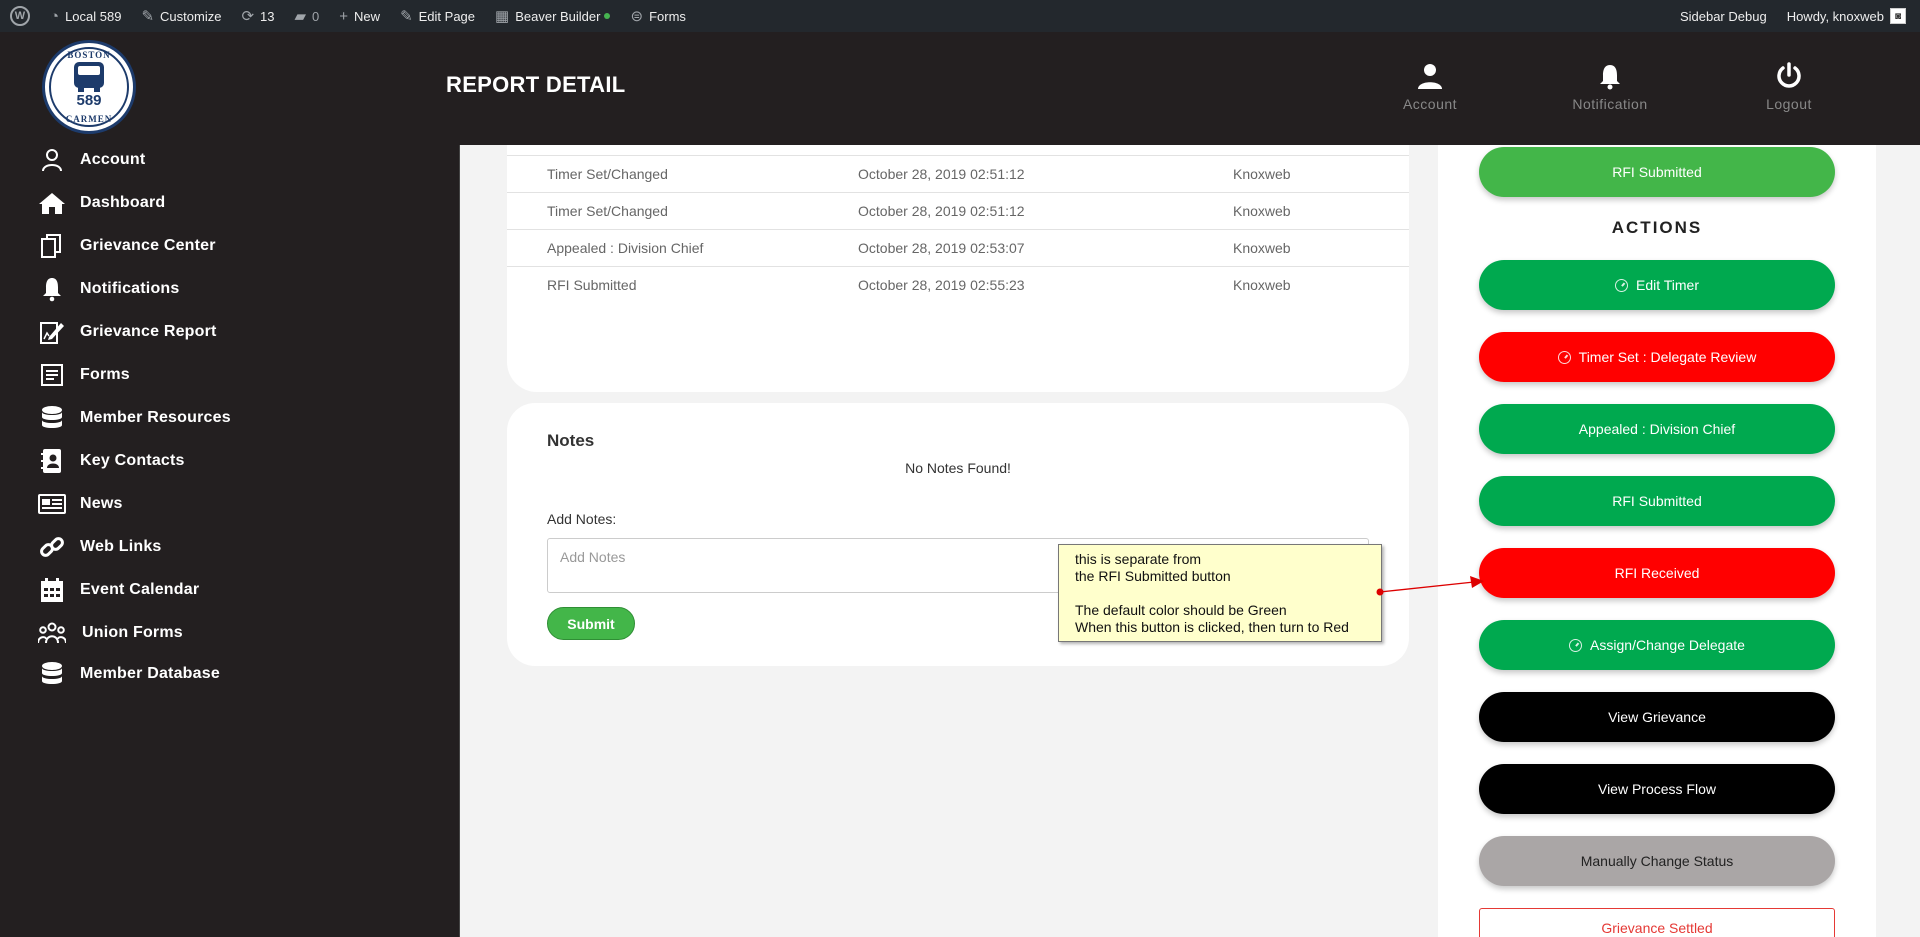 The height and width of the screenshot is (937, 1920). Describe the element at coordinates (300, 16) in the screenshot. I see `comment-icon: ▰` at that location.